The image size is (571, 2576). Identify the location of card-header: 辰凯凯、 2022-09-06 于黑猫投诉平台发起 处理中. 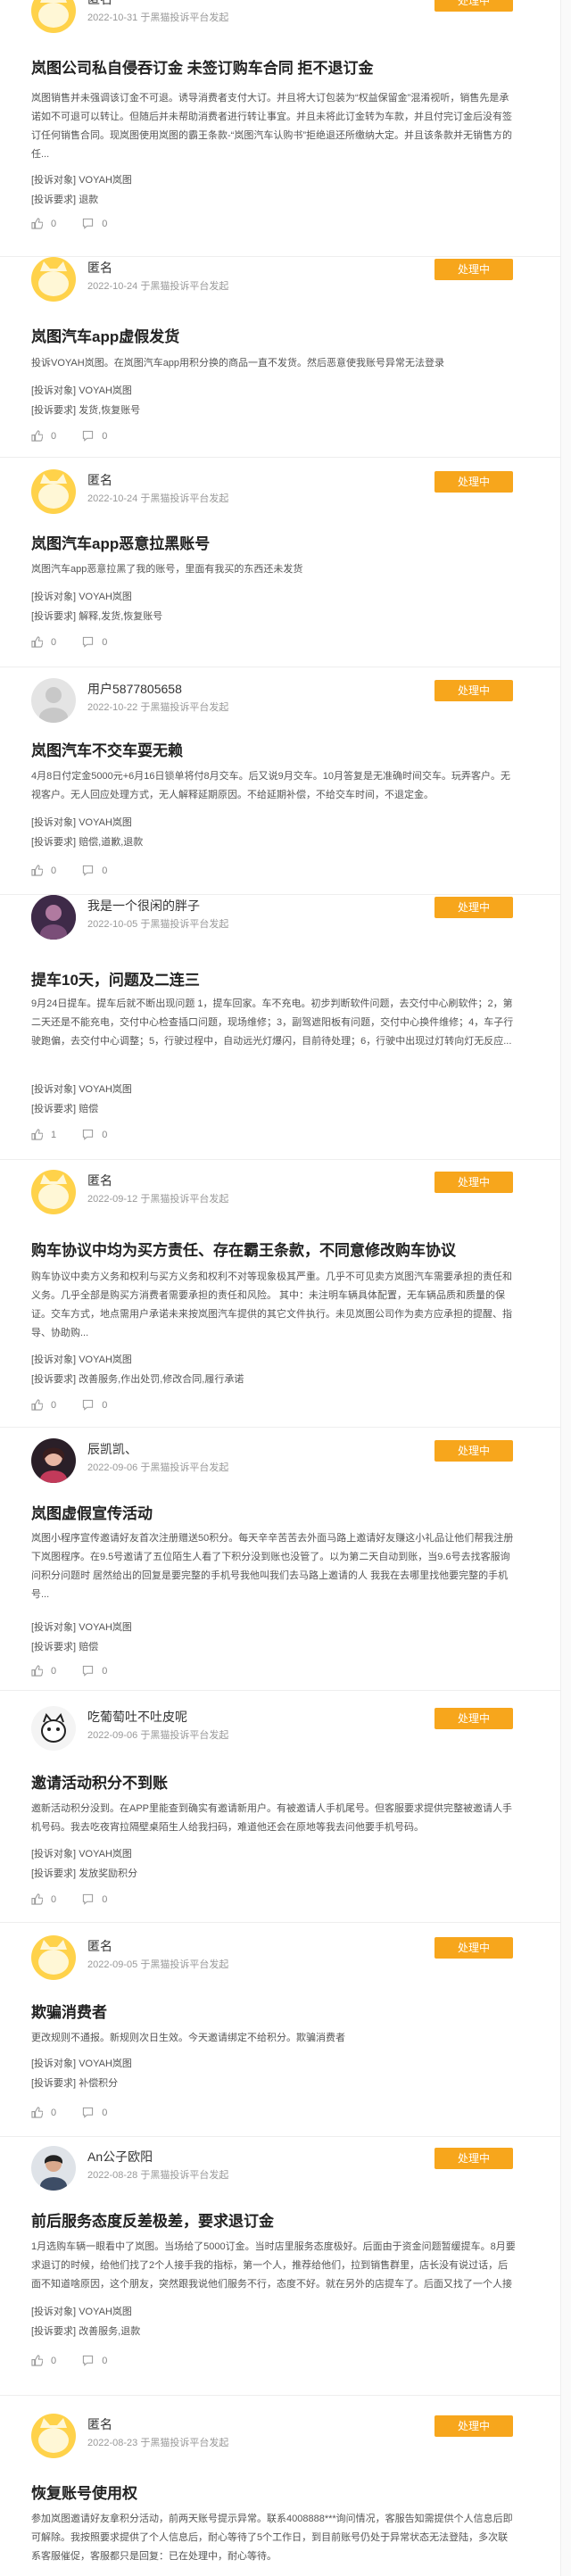
(272, 1460).